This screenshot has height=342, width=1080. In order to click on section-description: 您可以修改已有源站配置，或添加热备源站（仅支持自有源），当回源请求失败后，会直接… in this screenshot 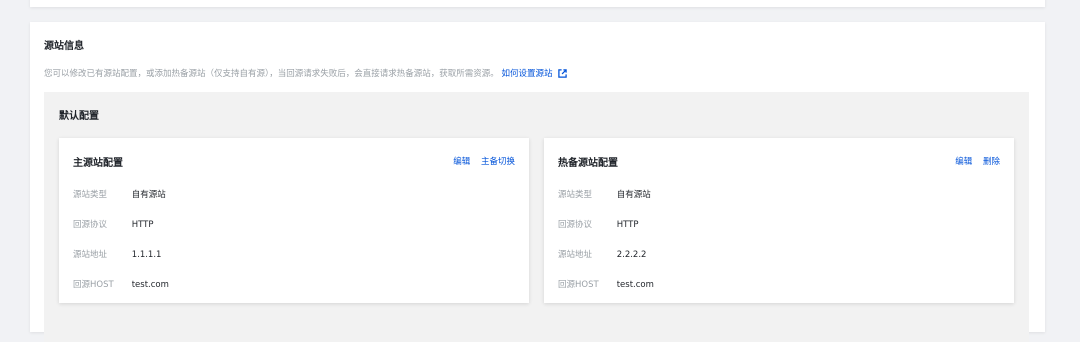, I will do `click(305, 74)`.